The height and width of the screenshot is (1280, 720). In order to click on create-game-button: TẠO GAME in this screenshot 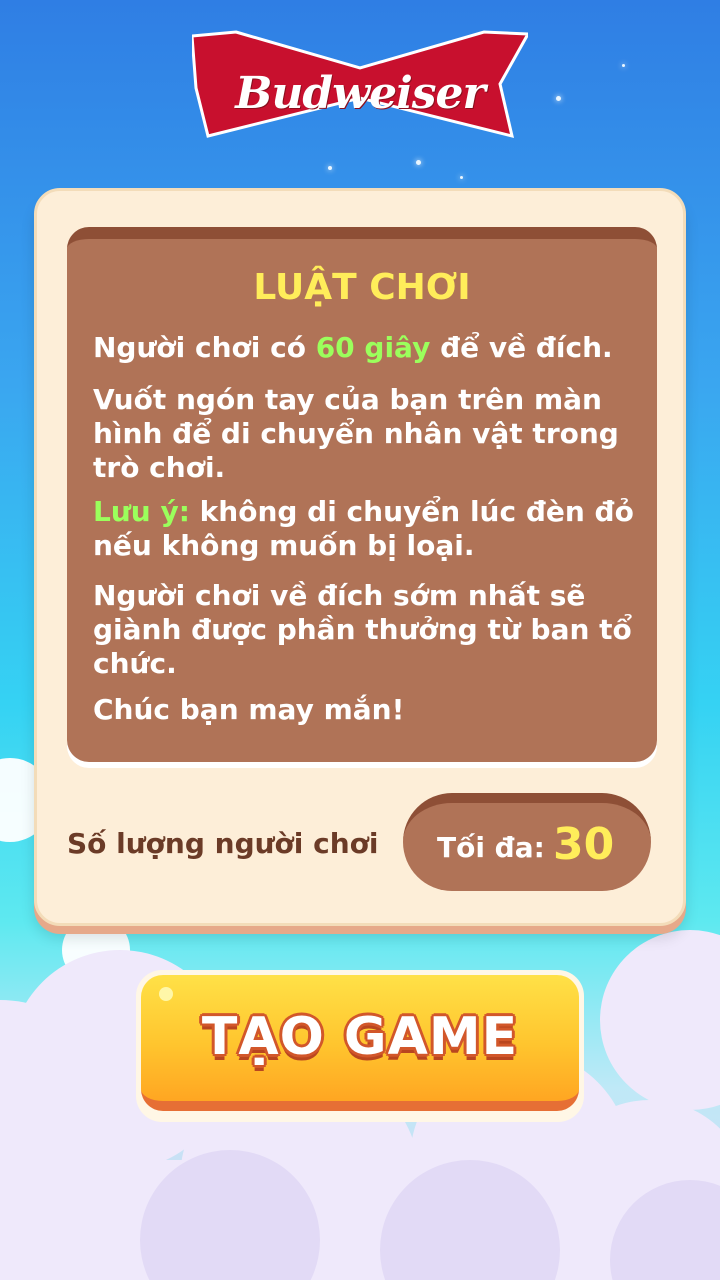, I will do `click(360, 1046)`.